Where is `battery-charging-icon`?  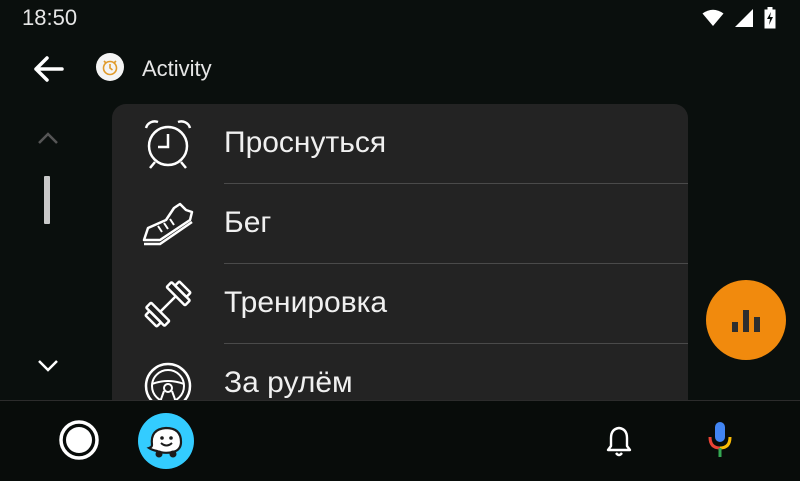 battery-charging-icon is located at coordinates (770, 18).